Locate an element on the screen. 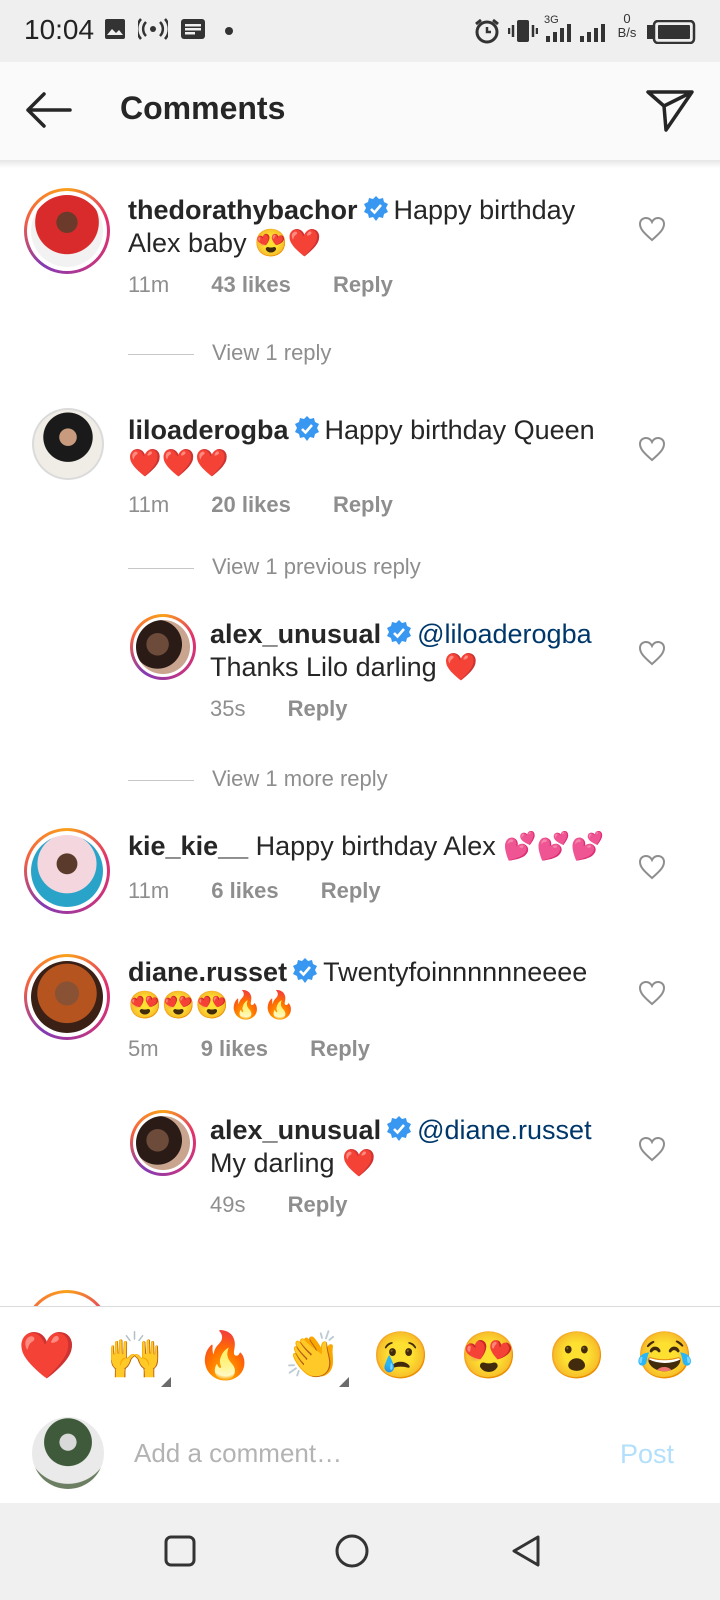 This screenshot has height=1600, width=720. emoji-clapping-glyph: 👏 is located at coordinates (313, 1355).